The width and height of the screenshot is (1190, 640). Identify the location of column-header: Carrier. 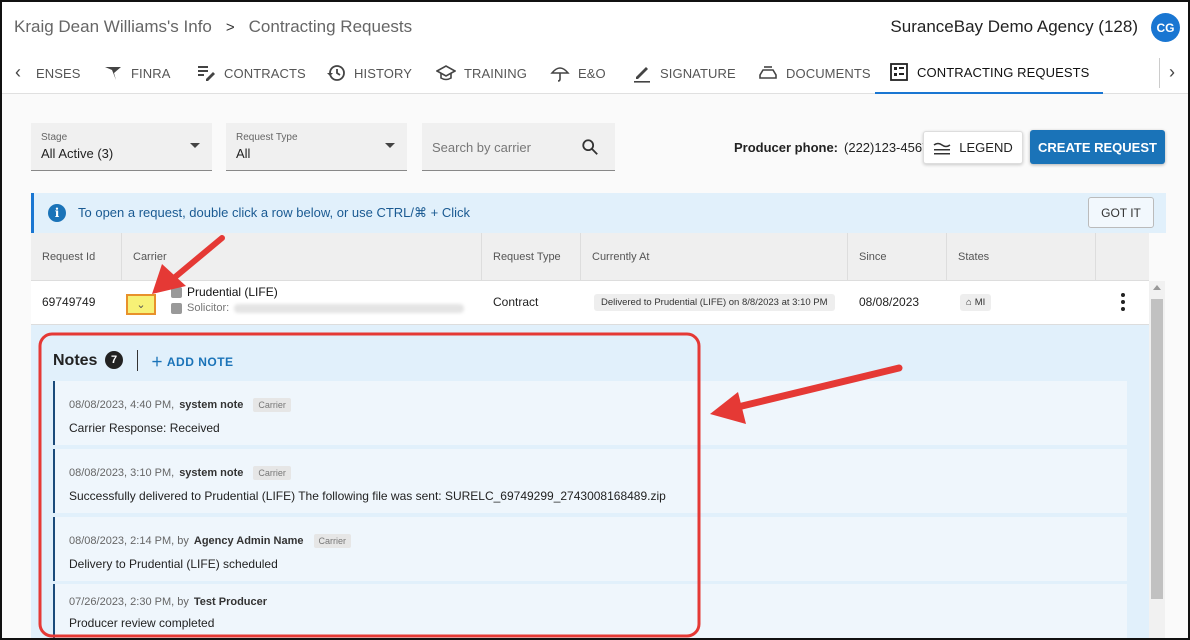
(301, 257).